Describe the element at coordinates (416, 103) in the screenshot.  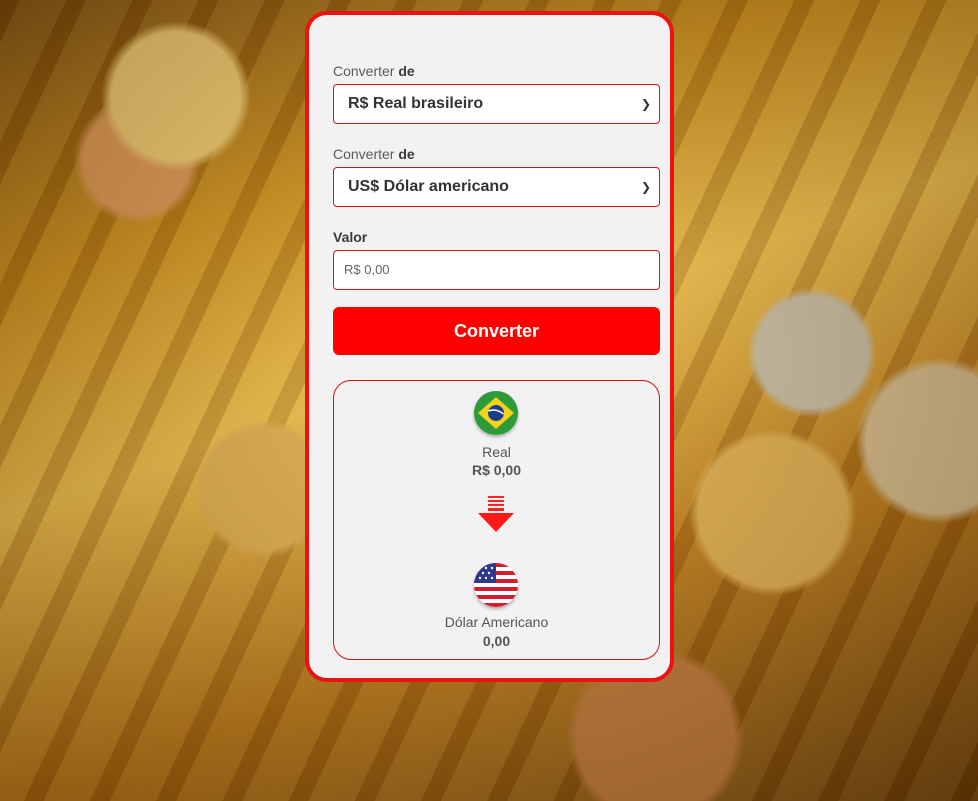
I see `from-currency-value: R$ Real brasileiro` at that location.